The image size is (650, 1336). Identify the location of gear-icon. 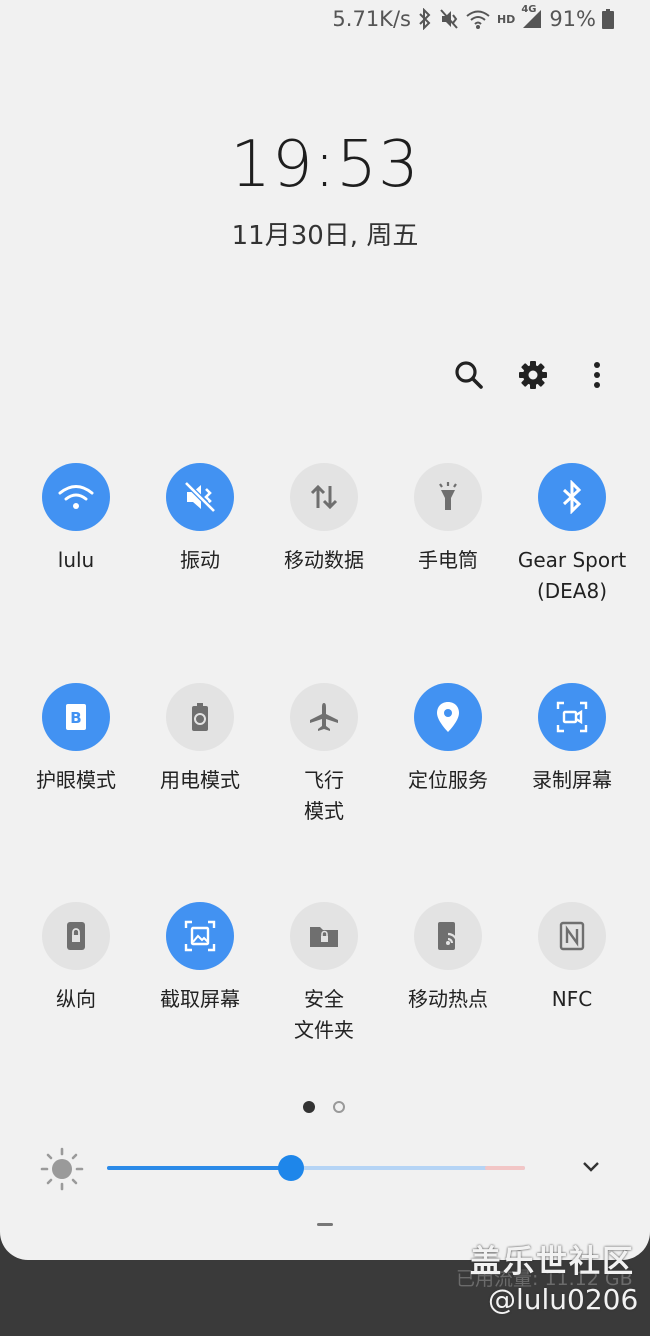
(533, 375).